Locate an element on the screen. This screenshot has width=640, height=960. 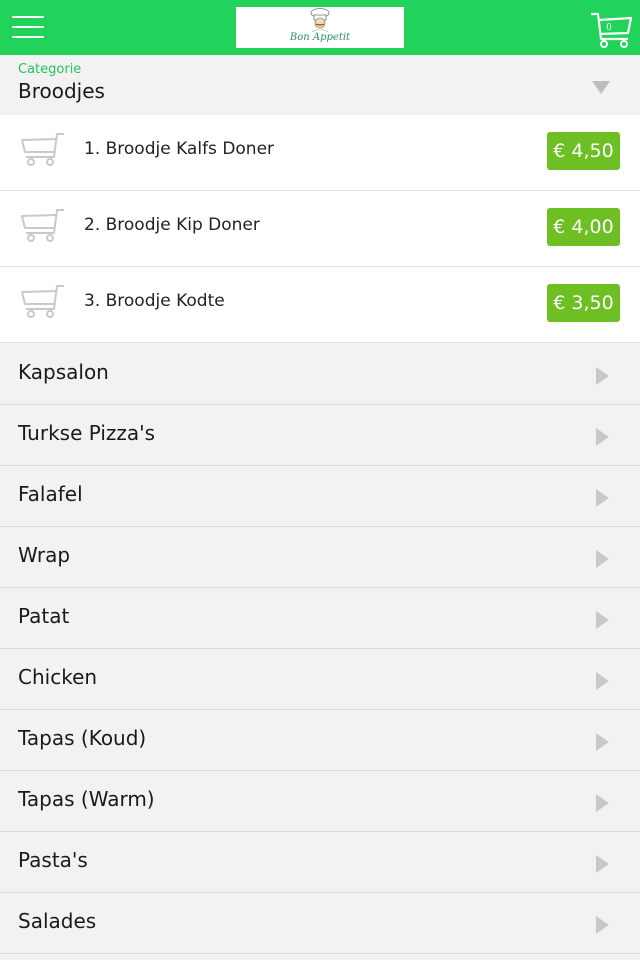
category-item-pastas: Pasta's is located at coordinates (320, 862).